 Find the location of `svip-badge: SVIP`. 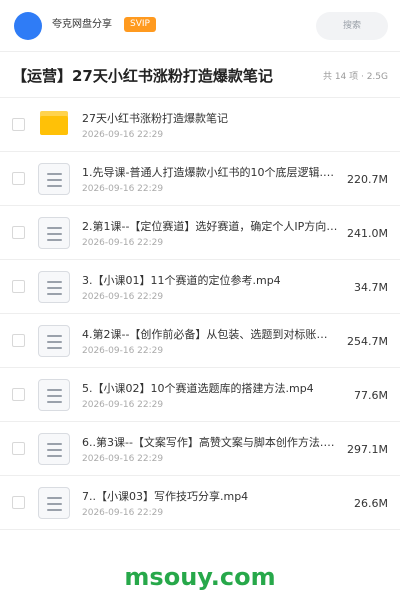

svip-badge: SVIP is located at coordinates (140, 24).